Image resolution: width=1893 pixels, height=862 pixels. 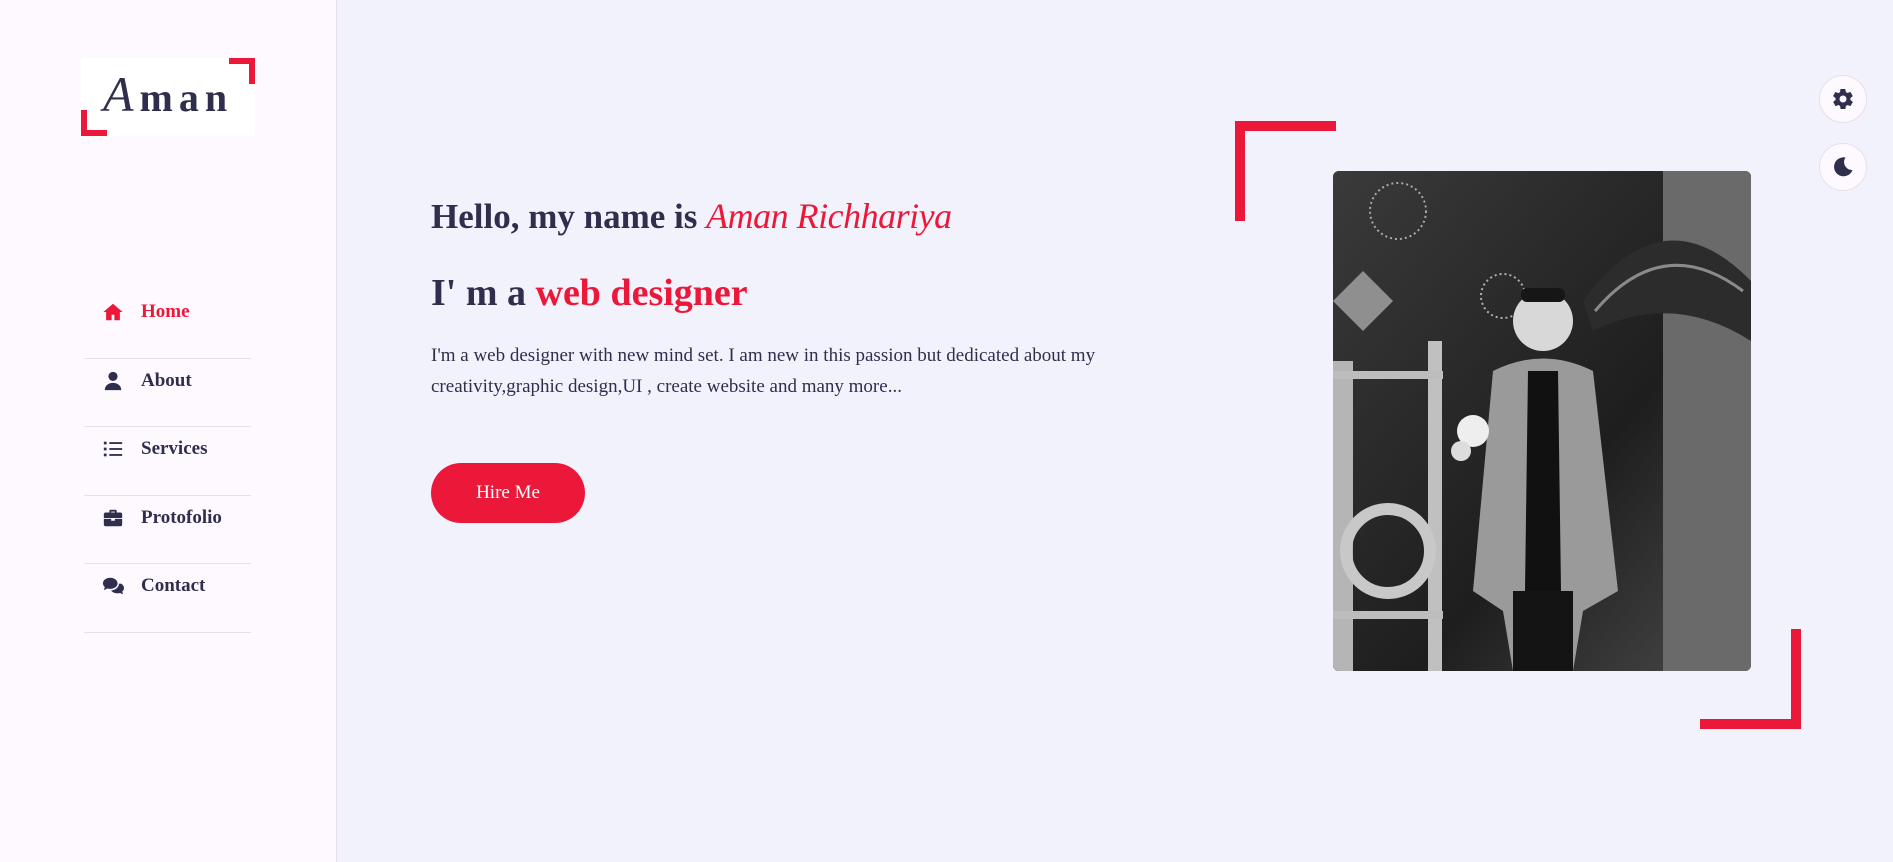 I want to click on nav-link-portfolio: Protofolio, so click(x=161, y=518).